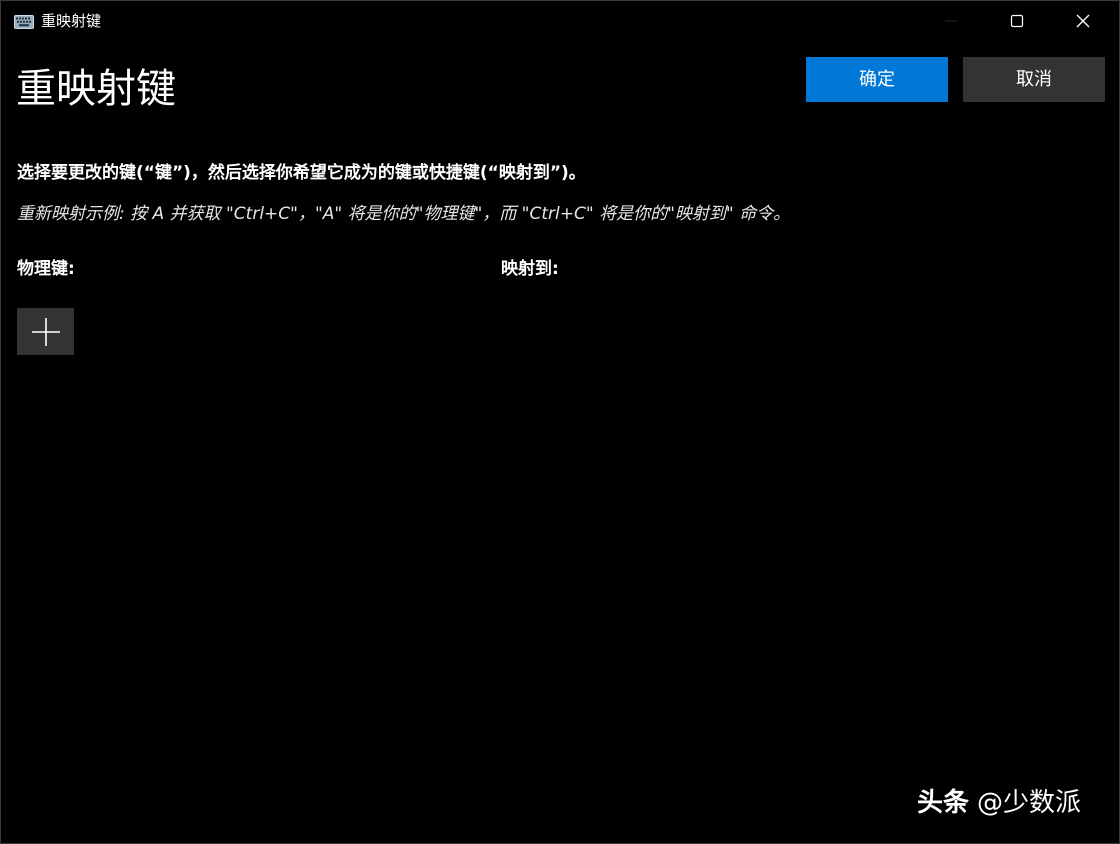 The height and width of the screenshot is (844, 1120). I want to click on title-bar: 重映射键, so click(560, 21).